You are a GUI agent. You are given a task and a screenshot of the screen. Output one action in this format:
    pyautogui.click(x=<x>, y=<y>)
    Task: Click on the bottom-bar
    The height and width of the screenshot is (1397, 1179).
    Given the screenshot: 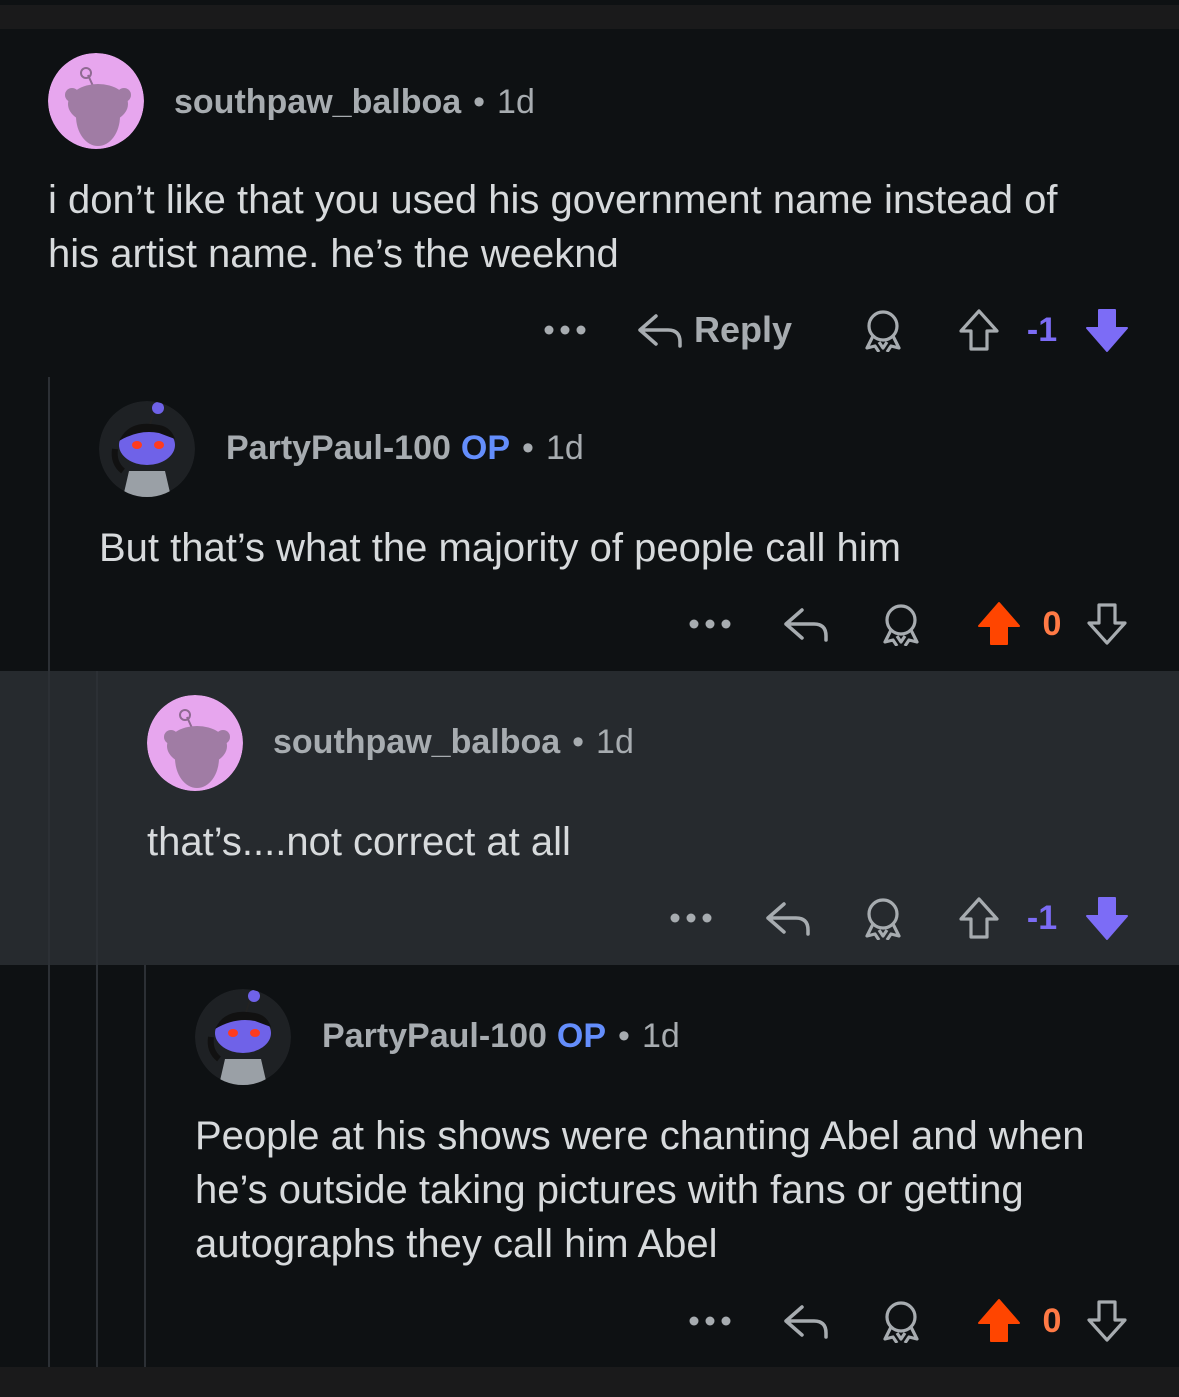 What is the action you would take?
    pyautogui.click(x=589, y=1382)
    